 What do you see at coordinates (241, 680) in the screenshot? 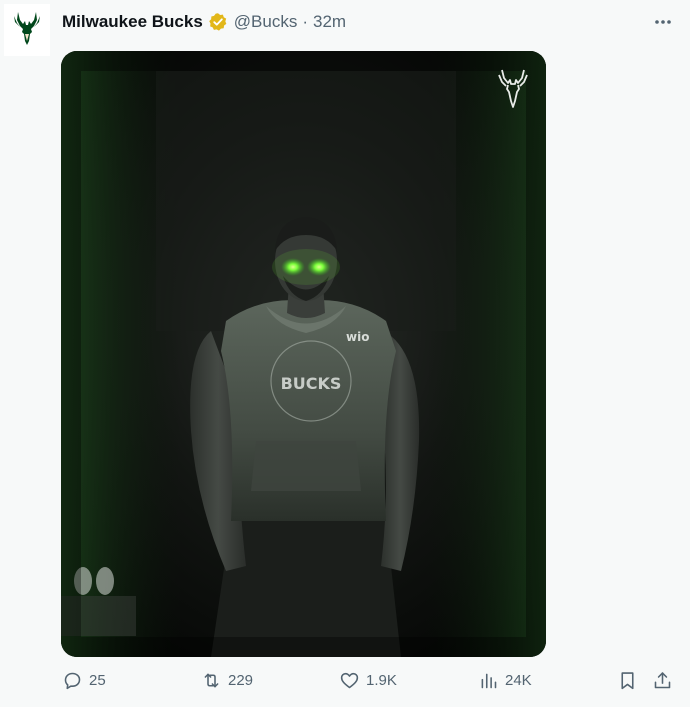
I see `repost-count: 229` at bounding box center [241, 680].